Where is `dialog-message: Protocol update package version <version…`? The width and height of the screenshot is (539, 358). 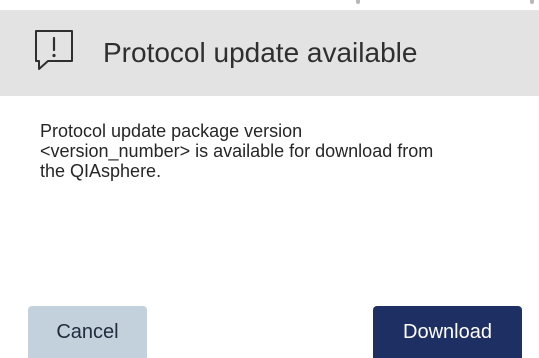
dialog-message: Protocol update package version <version… is located at coordinates (237, 151).